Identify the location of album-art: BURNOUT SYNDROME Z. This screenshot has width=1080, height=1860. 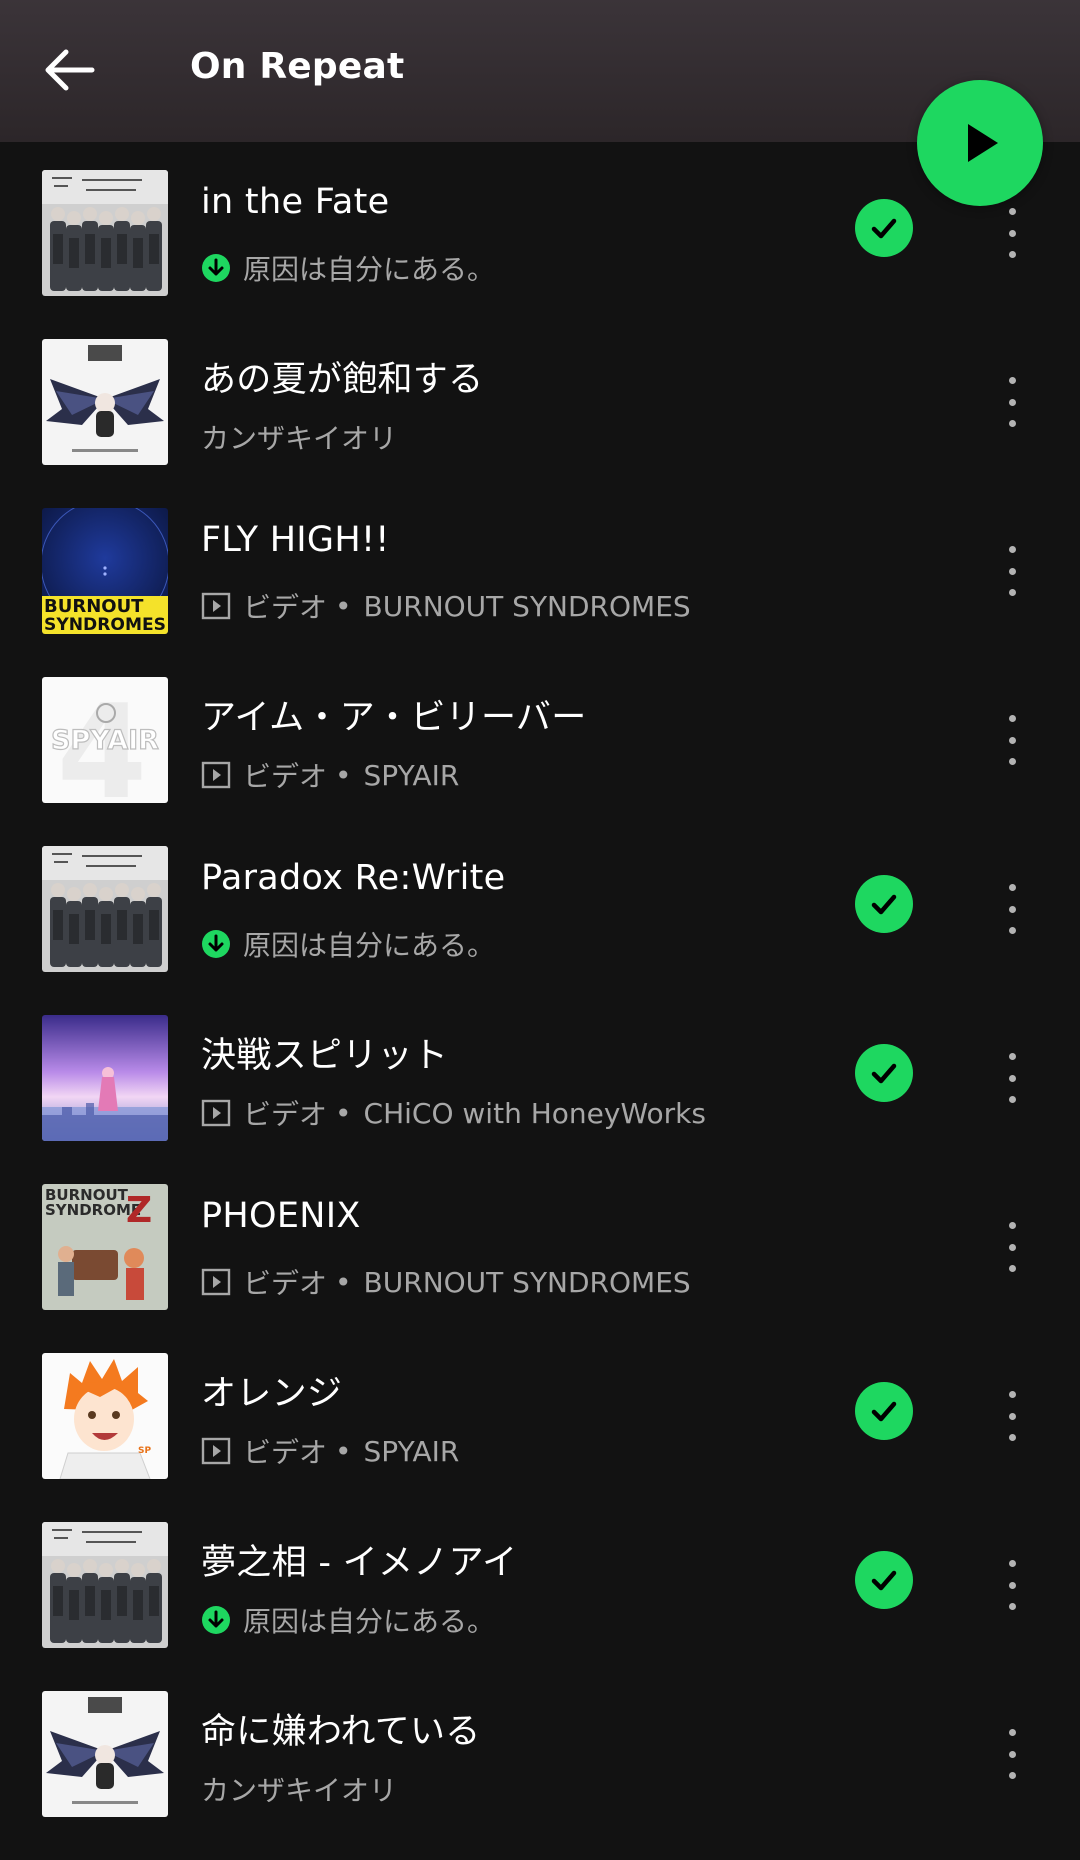
(105, 1247).